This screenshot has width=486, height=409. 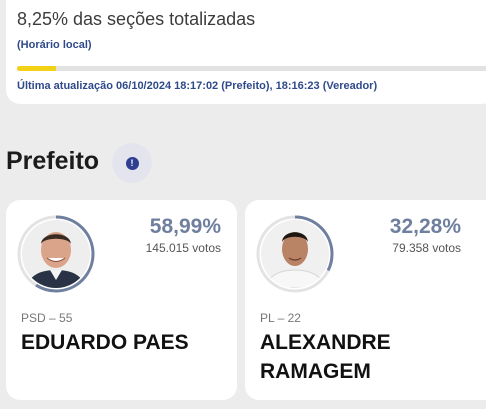 I want to click on candidate-name: ALEXANDRE RAMAGEM, so click(x=325, y=357).